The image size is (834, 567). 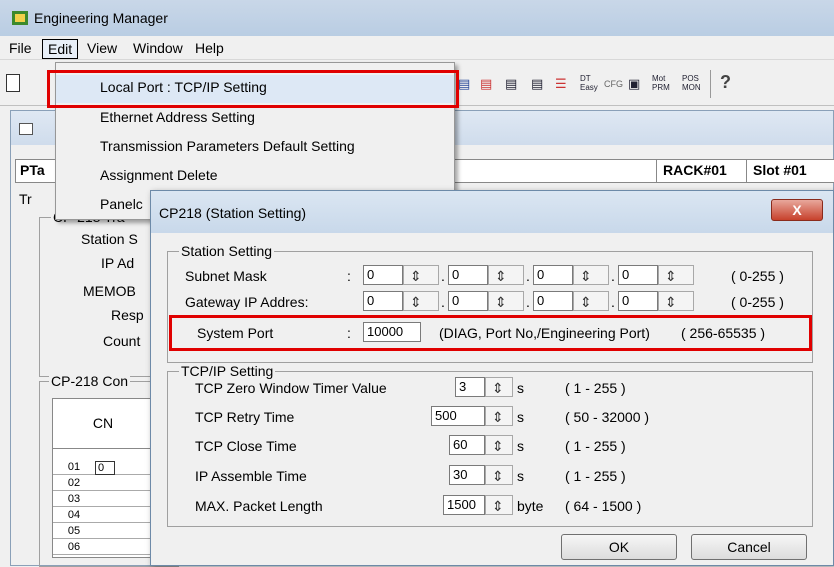 What do you see at coordinates (383, 275) in the screenshot?
I see `subnet-octet-1: 0` at bounding box center [383, 275].